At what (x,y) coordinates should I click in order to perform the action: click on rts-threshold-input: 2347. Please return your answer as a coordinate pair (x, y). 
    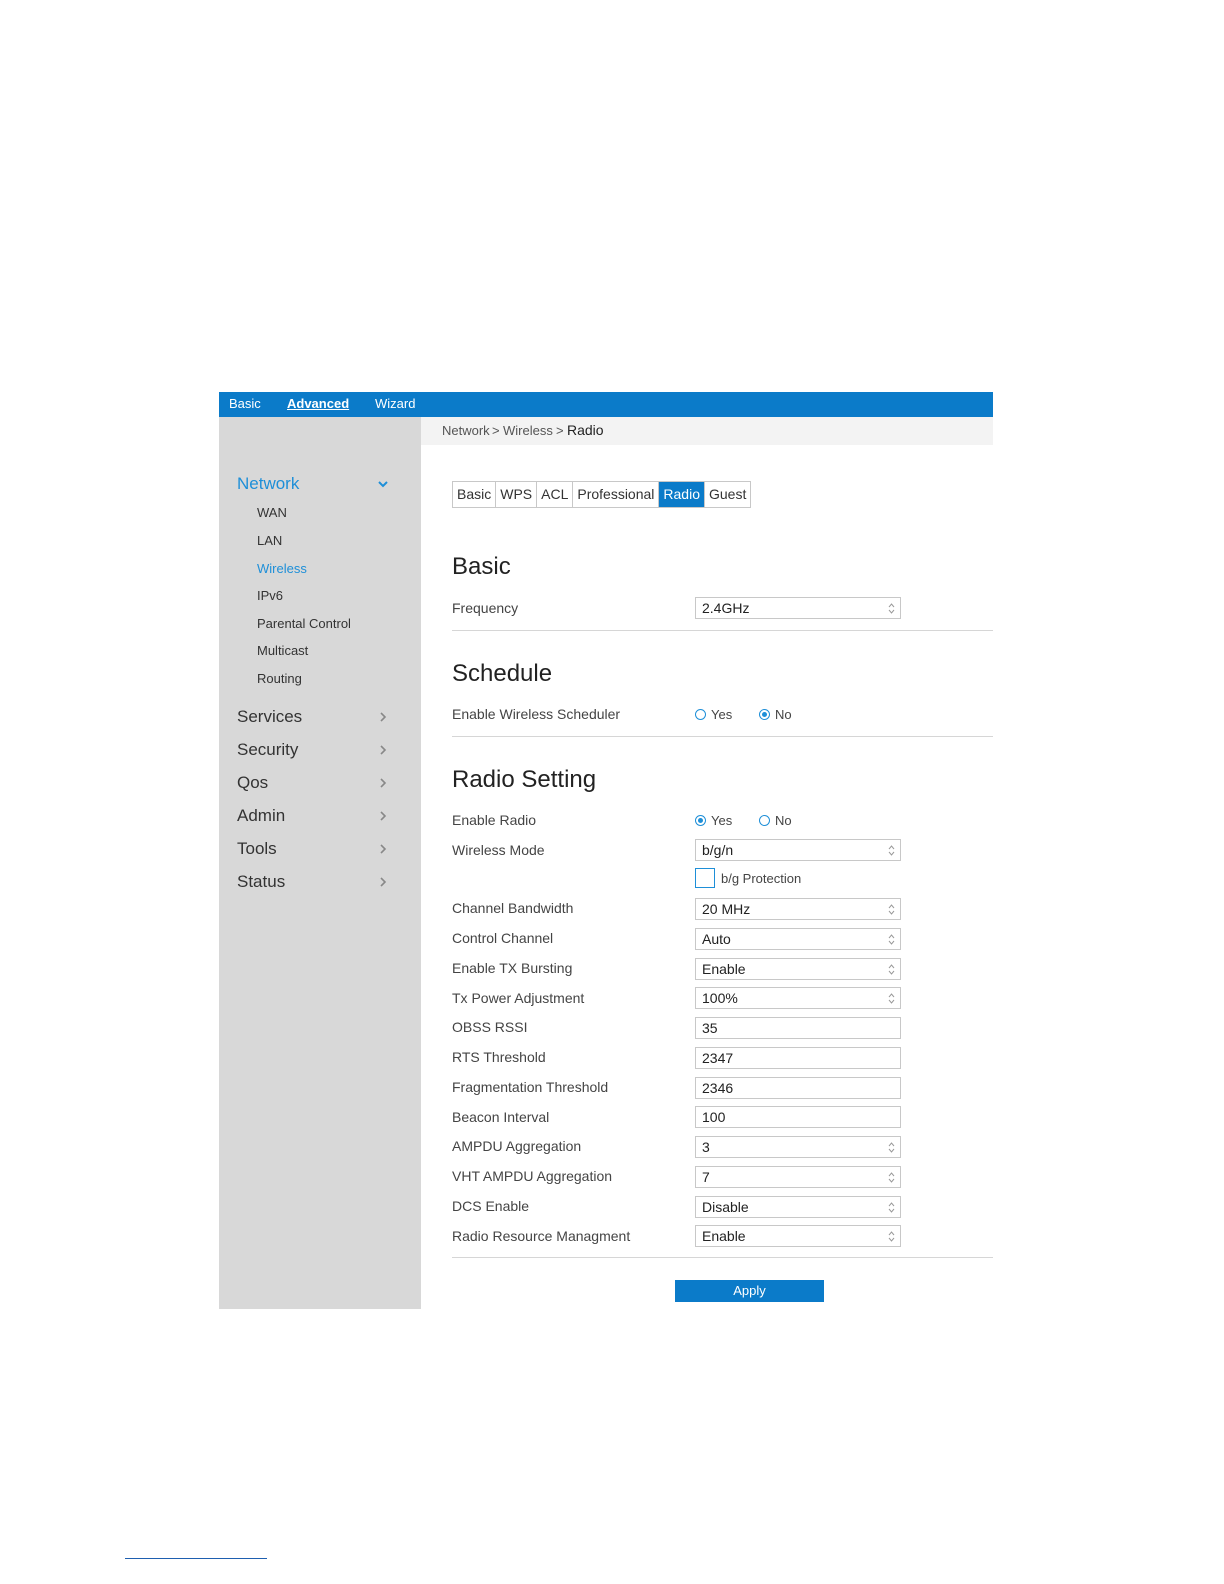
    Looking at the image, I should click on (798, 1058).